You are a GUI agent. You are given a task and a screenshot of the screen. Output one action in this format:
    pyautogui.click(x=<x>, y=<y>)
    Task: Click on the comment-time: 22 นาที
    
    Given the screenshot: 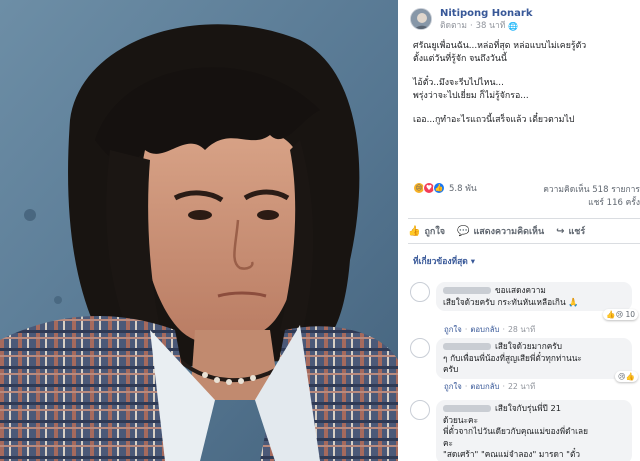 What is the action you would take?
    pyautogui.click(x=521, y=386)
    